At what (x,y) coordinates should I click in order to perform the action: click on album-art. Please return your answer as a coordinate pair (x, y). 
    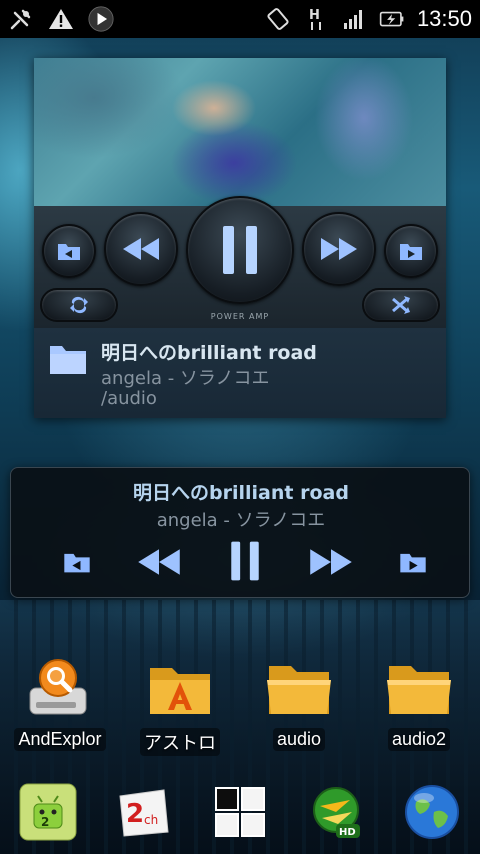
    Looking at the image, I should click on (240, 132).